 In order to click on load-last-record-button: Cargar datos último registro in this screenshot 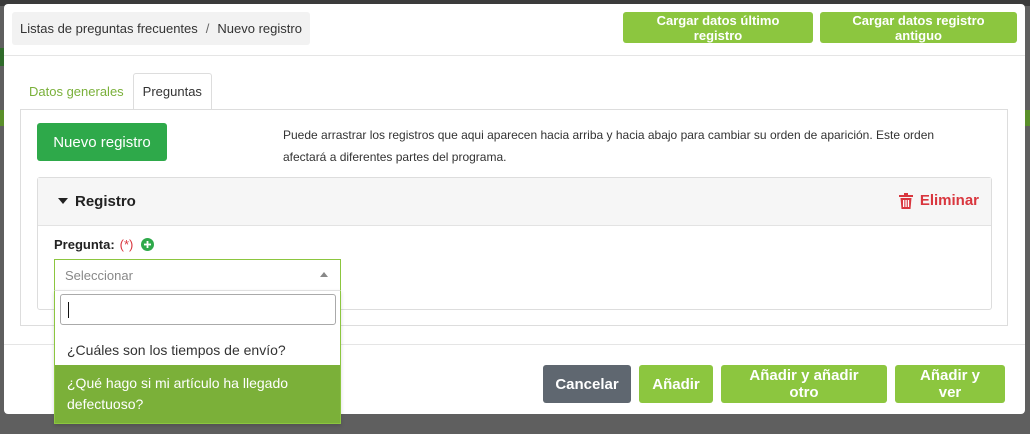, I will do `click(718, 27)`.